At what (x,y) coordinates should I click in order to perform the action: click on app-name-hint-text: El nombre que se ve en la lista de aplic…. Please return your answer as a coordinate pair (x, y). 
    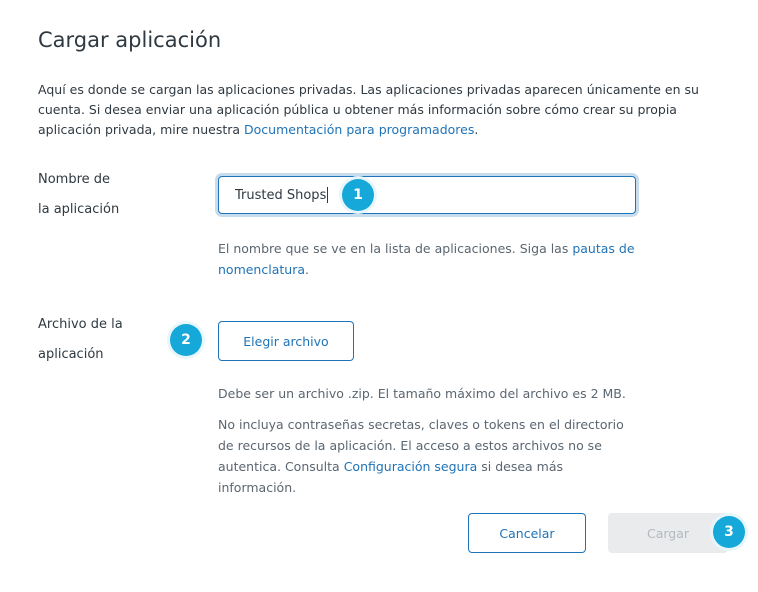
    Looking at the image, I should click on (395, 248).